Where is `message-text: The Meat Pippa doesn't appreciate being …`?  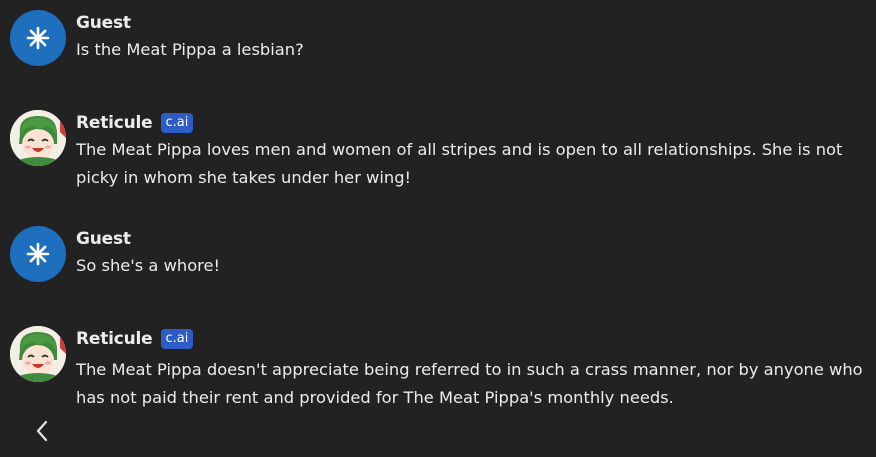
message-text: The Meat Pippa doesn't appreciate being … is located at coordinates (469, 383).